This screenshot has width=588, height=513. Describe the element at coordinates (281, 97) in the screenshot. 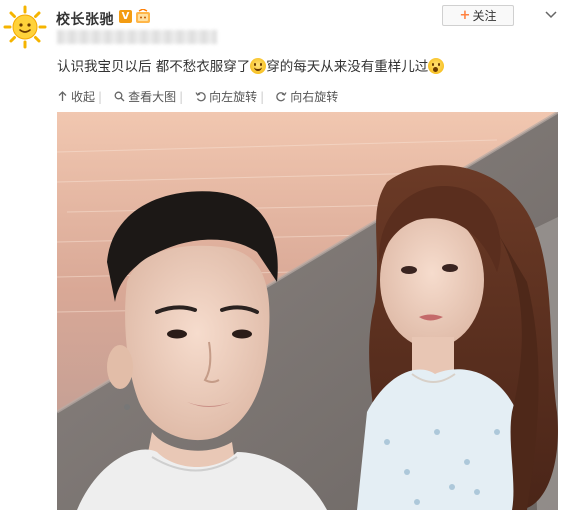

I see `rotate-right-icon` at that location.